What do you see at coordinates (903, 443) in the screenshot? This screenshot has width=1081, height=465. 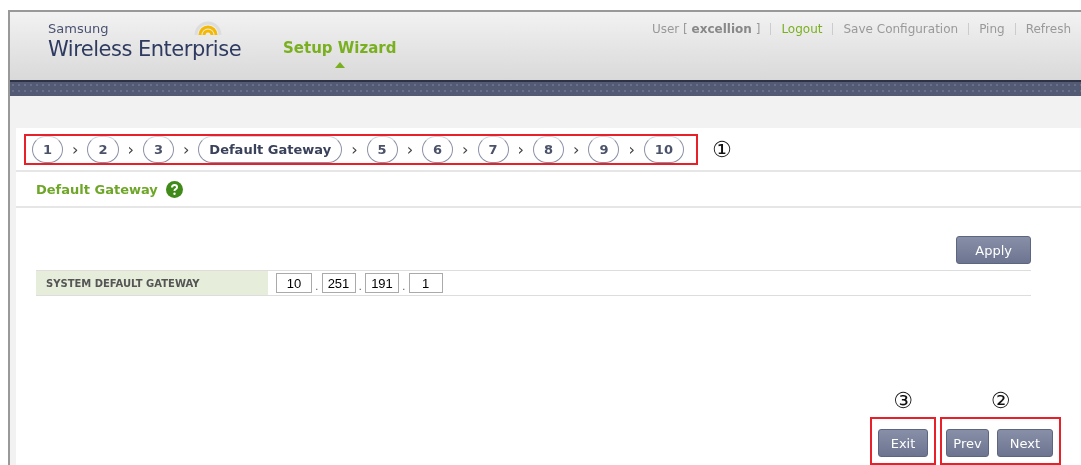 I see `exit-button: Exit` at bounding box center [903, 443].